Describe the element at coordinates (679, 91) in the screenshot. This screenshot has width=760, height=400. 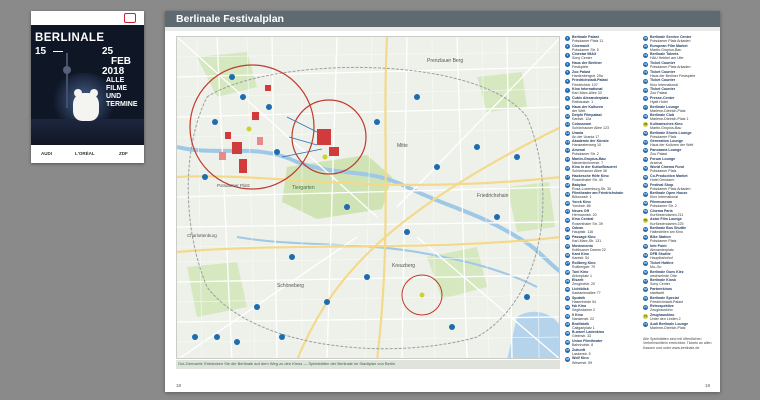
I see `legend-item: 45 Ticket Counter Zoo Palast` at that location.